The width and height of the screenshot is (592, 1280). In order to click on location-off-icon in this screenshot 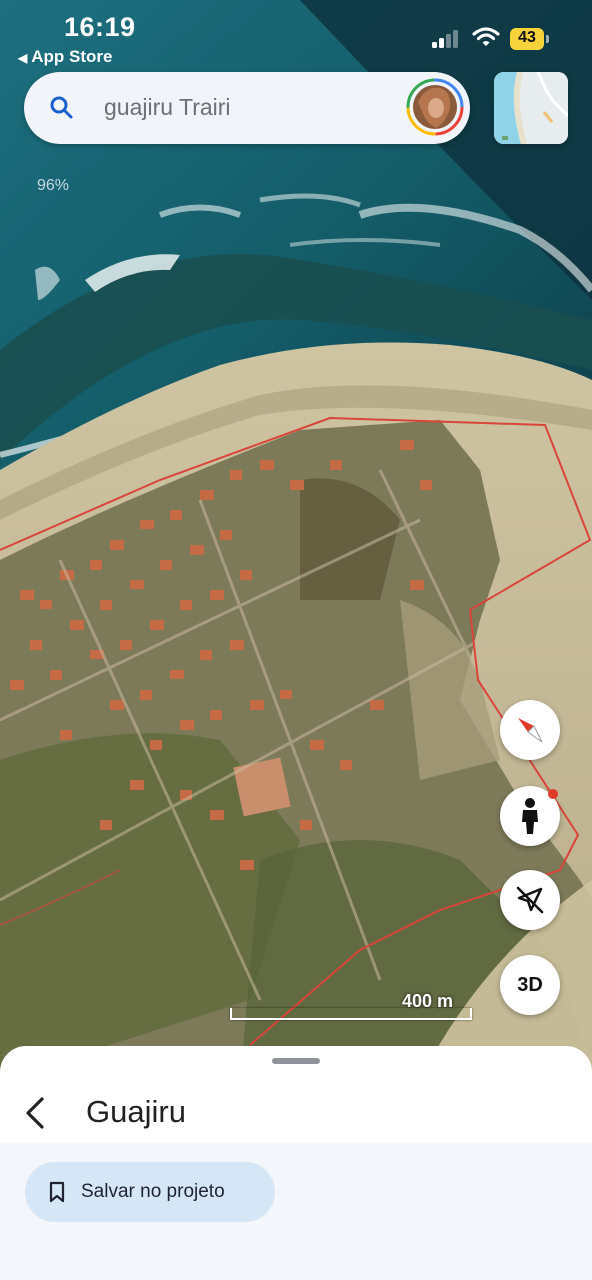, I will do `click(530, 900)`.